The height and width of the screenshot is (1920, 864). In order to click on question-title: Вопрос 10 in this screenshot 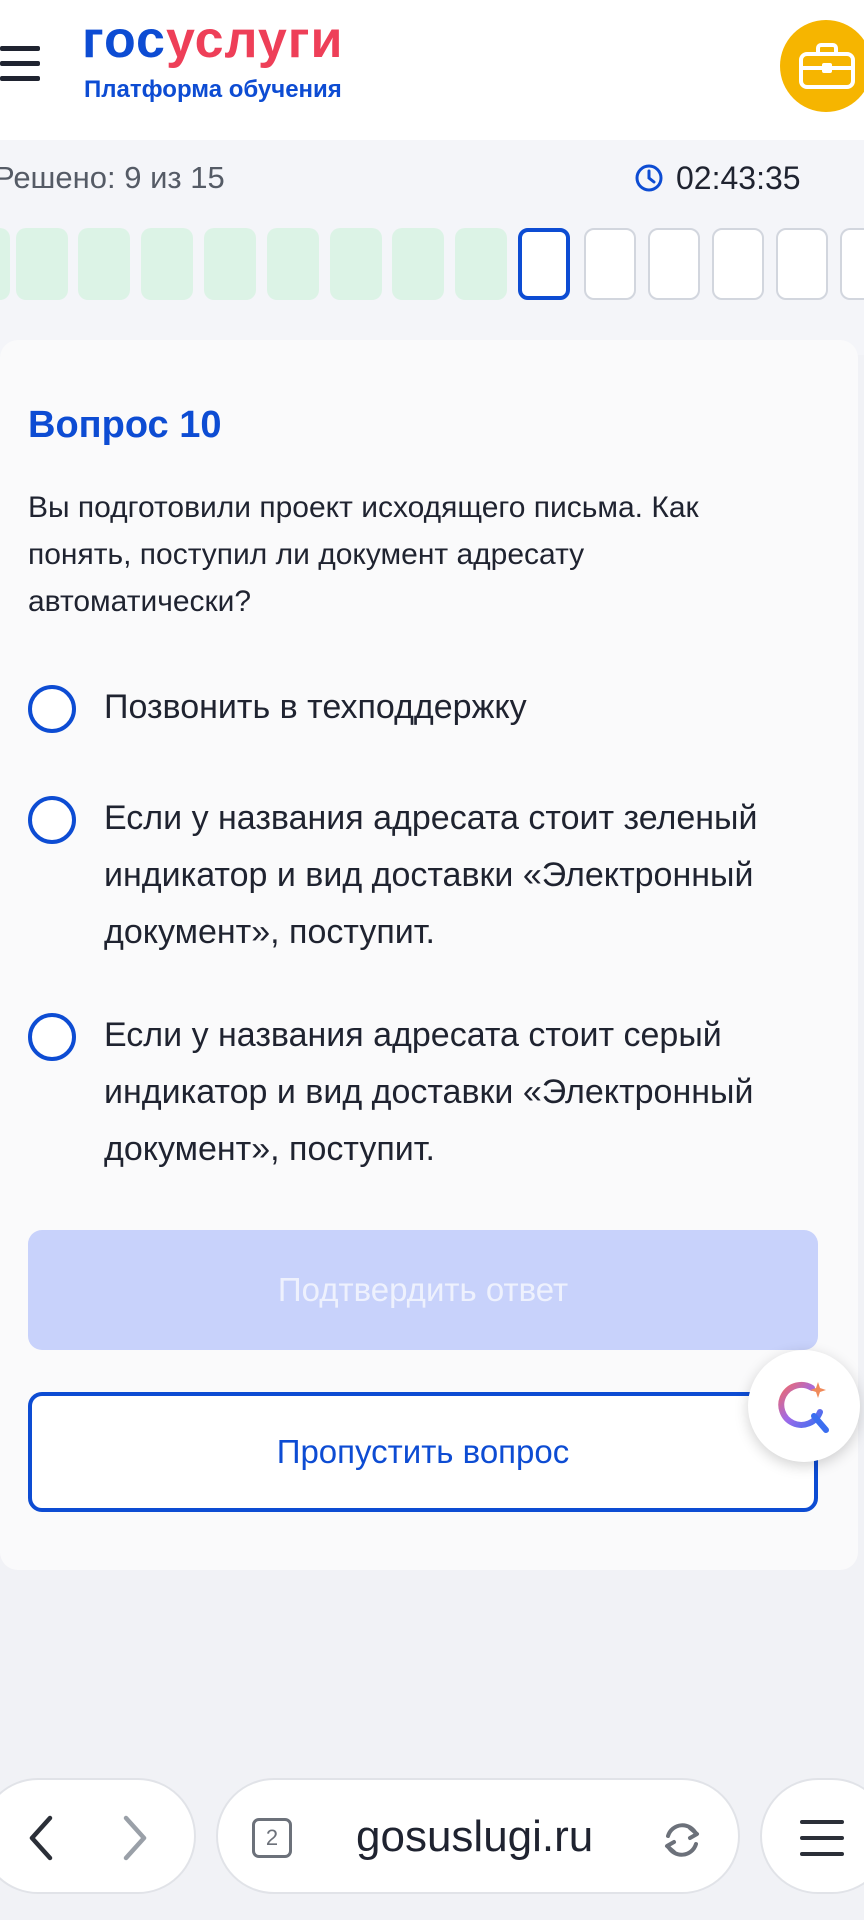, I will do `click(125, 425)`.